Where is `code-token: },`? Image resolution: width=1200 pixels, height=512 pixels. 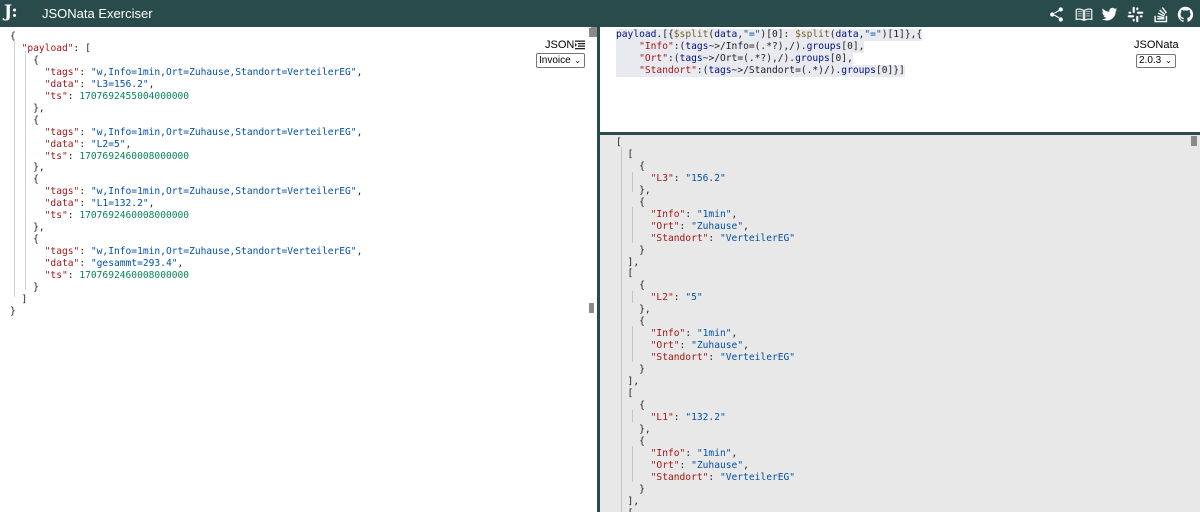
code-token: }, is located at coordinates (27, 228).